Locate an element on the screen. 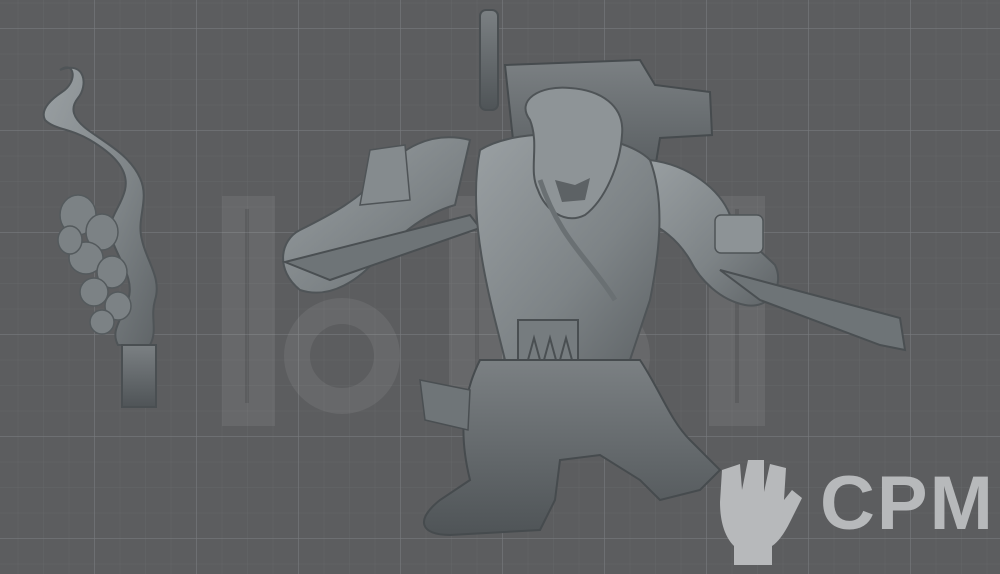 This screenshot has width=1000, height=574. brand-text: CPM is located at coordinates (907, 503).